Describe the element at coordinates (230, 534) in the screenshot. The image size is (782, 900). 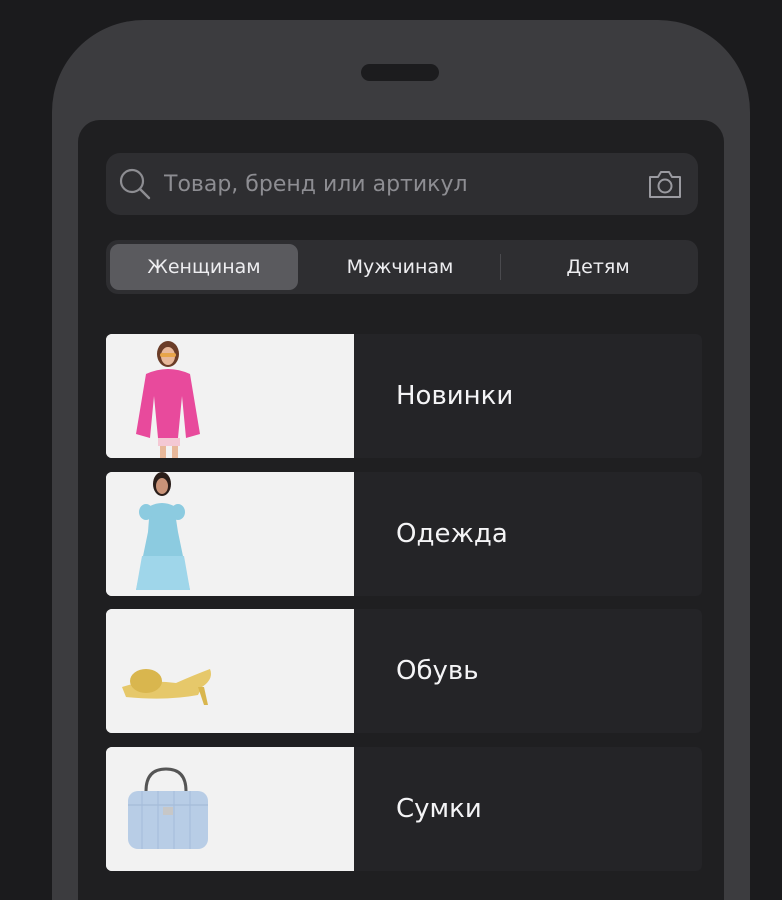
I see `category-image-woman-blue-dress` at that location.